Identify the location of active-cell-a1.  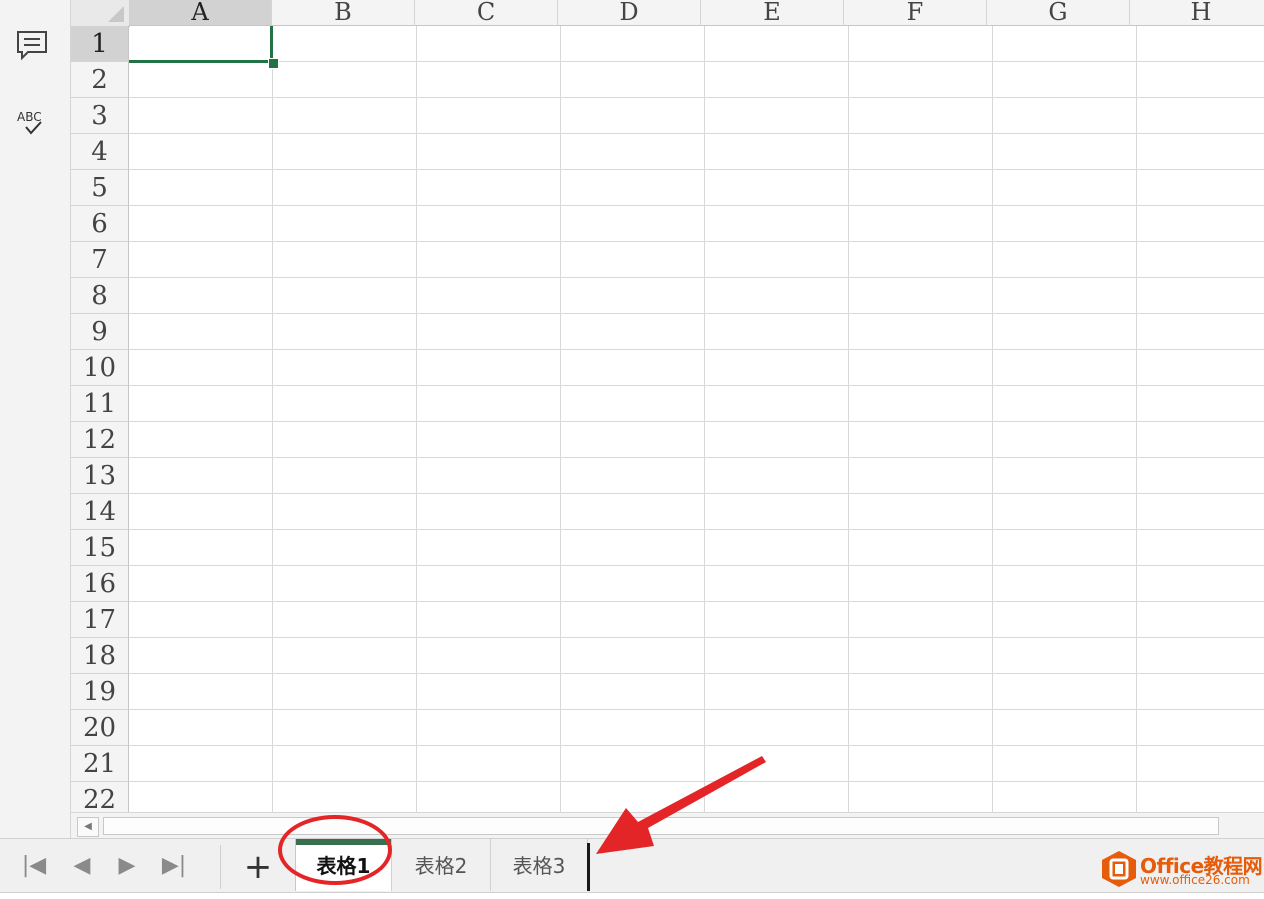
(201, 44).